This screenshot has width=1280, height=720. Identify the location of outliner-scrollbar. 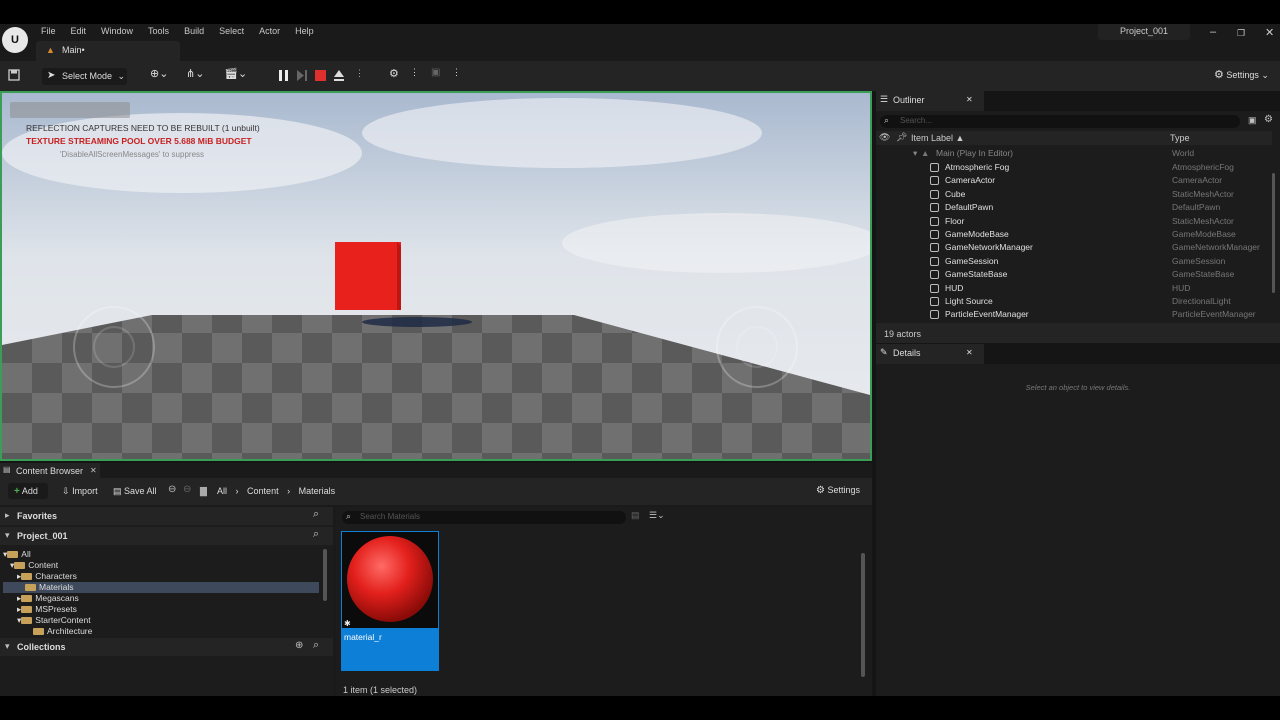
(1273, 233).